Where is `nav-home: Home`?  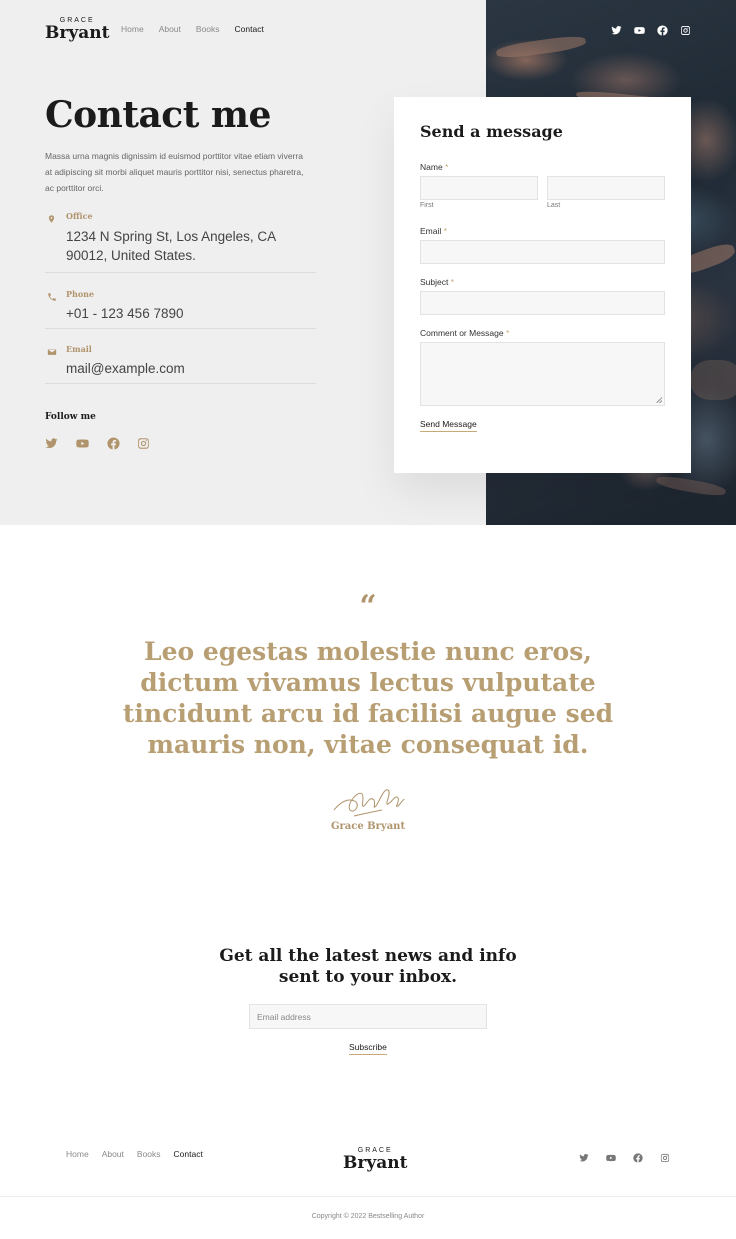
nav-home: Home is located at coordinates (132, 29).